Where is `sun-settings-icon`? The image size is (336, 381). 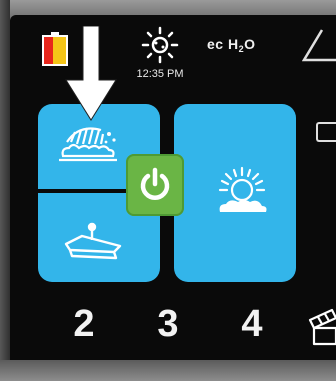
sun-settings-icon is located at coordinates (160, 46).